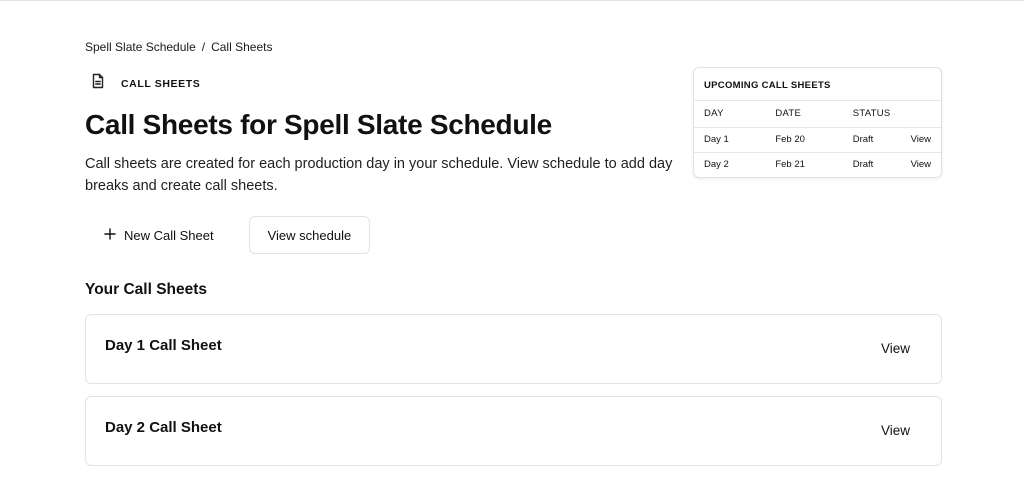 This screenshot has width=1024, height=501. I want to click on view-schedule-button: View schedule, so click(309, 235).